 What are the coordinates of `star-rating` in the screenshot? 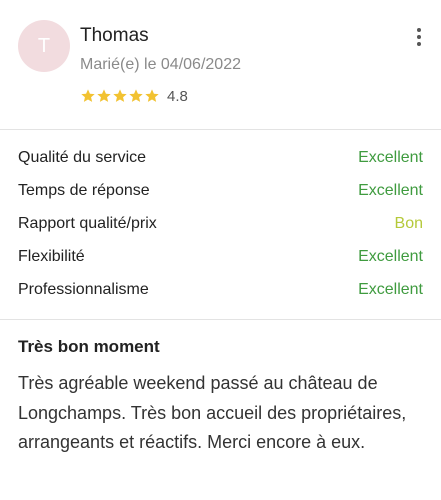 It's located at (120, 96).